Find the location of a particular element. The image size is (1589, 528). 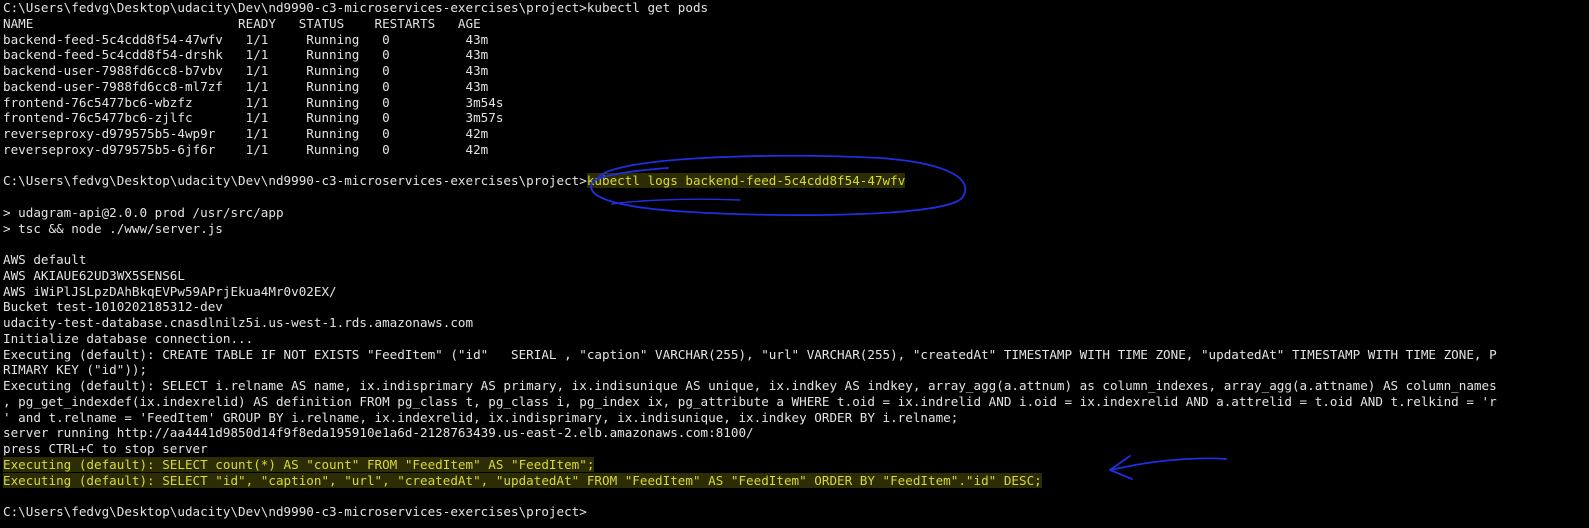

terminal-line: > tsc && node ./www/server.js is located at coordinates (794, 229).